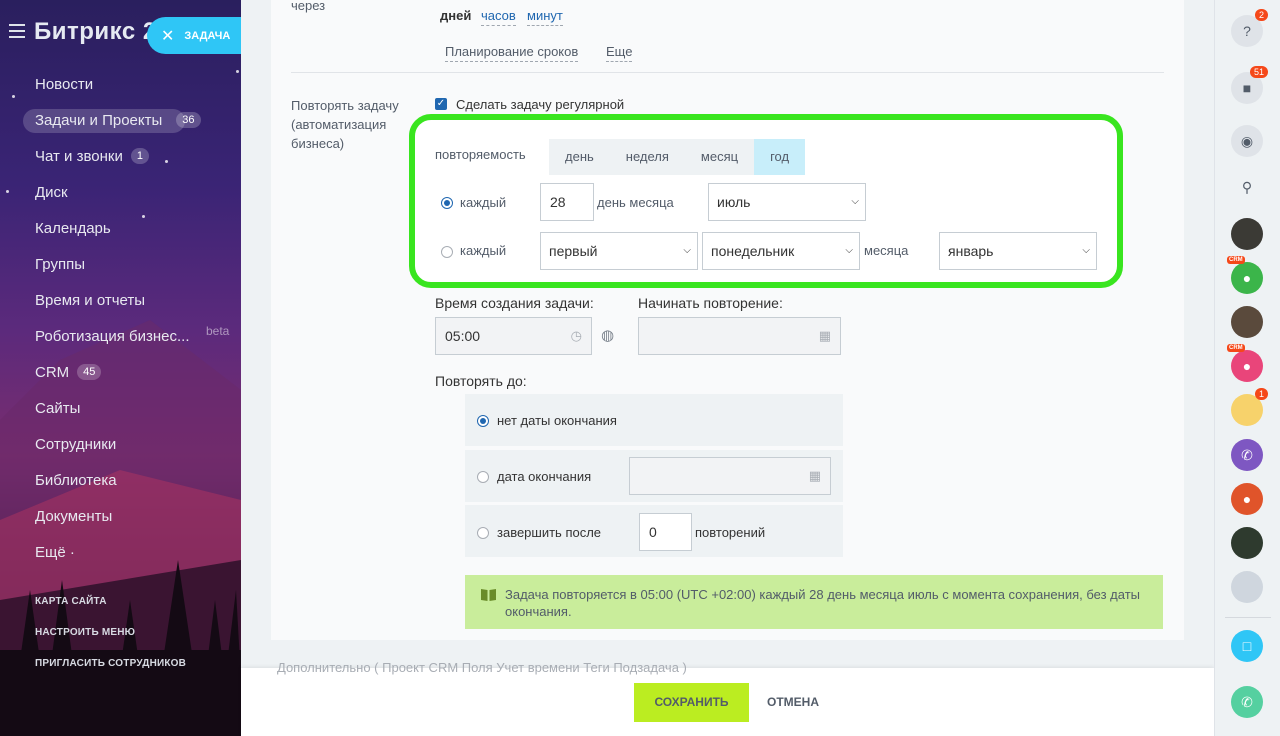 The width and height of the screenshot is (1280, 736). What do you see at coordinates (1249, 28) in the screenshot?
I see `help-icon: ? 2` at bounding box center [1249, 28].